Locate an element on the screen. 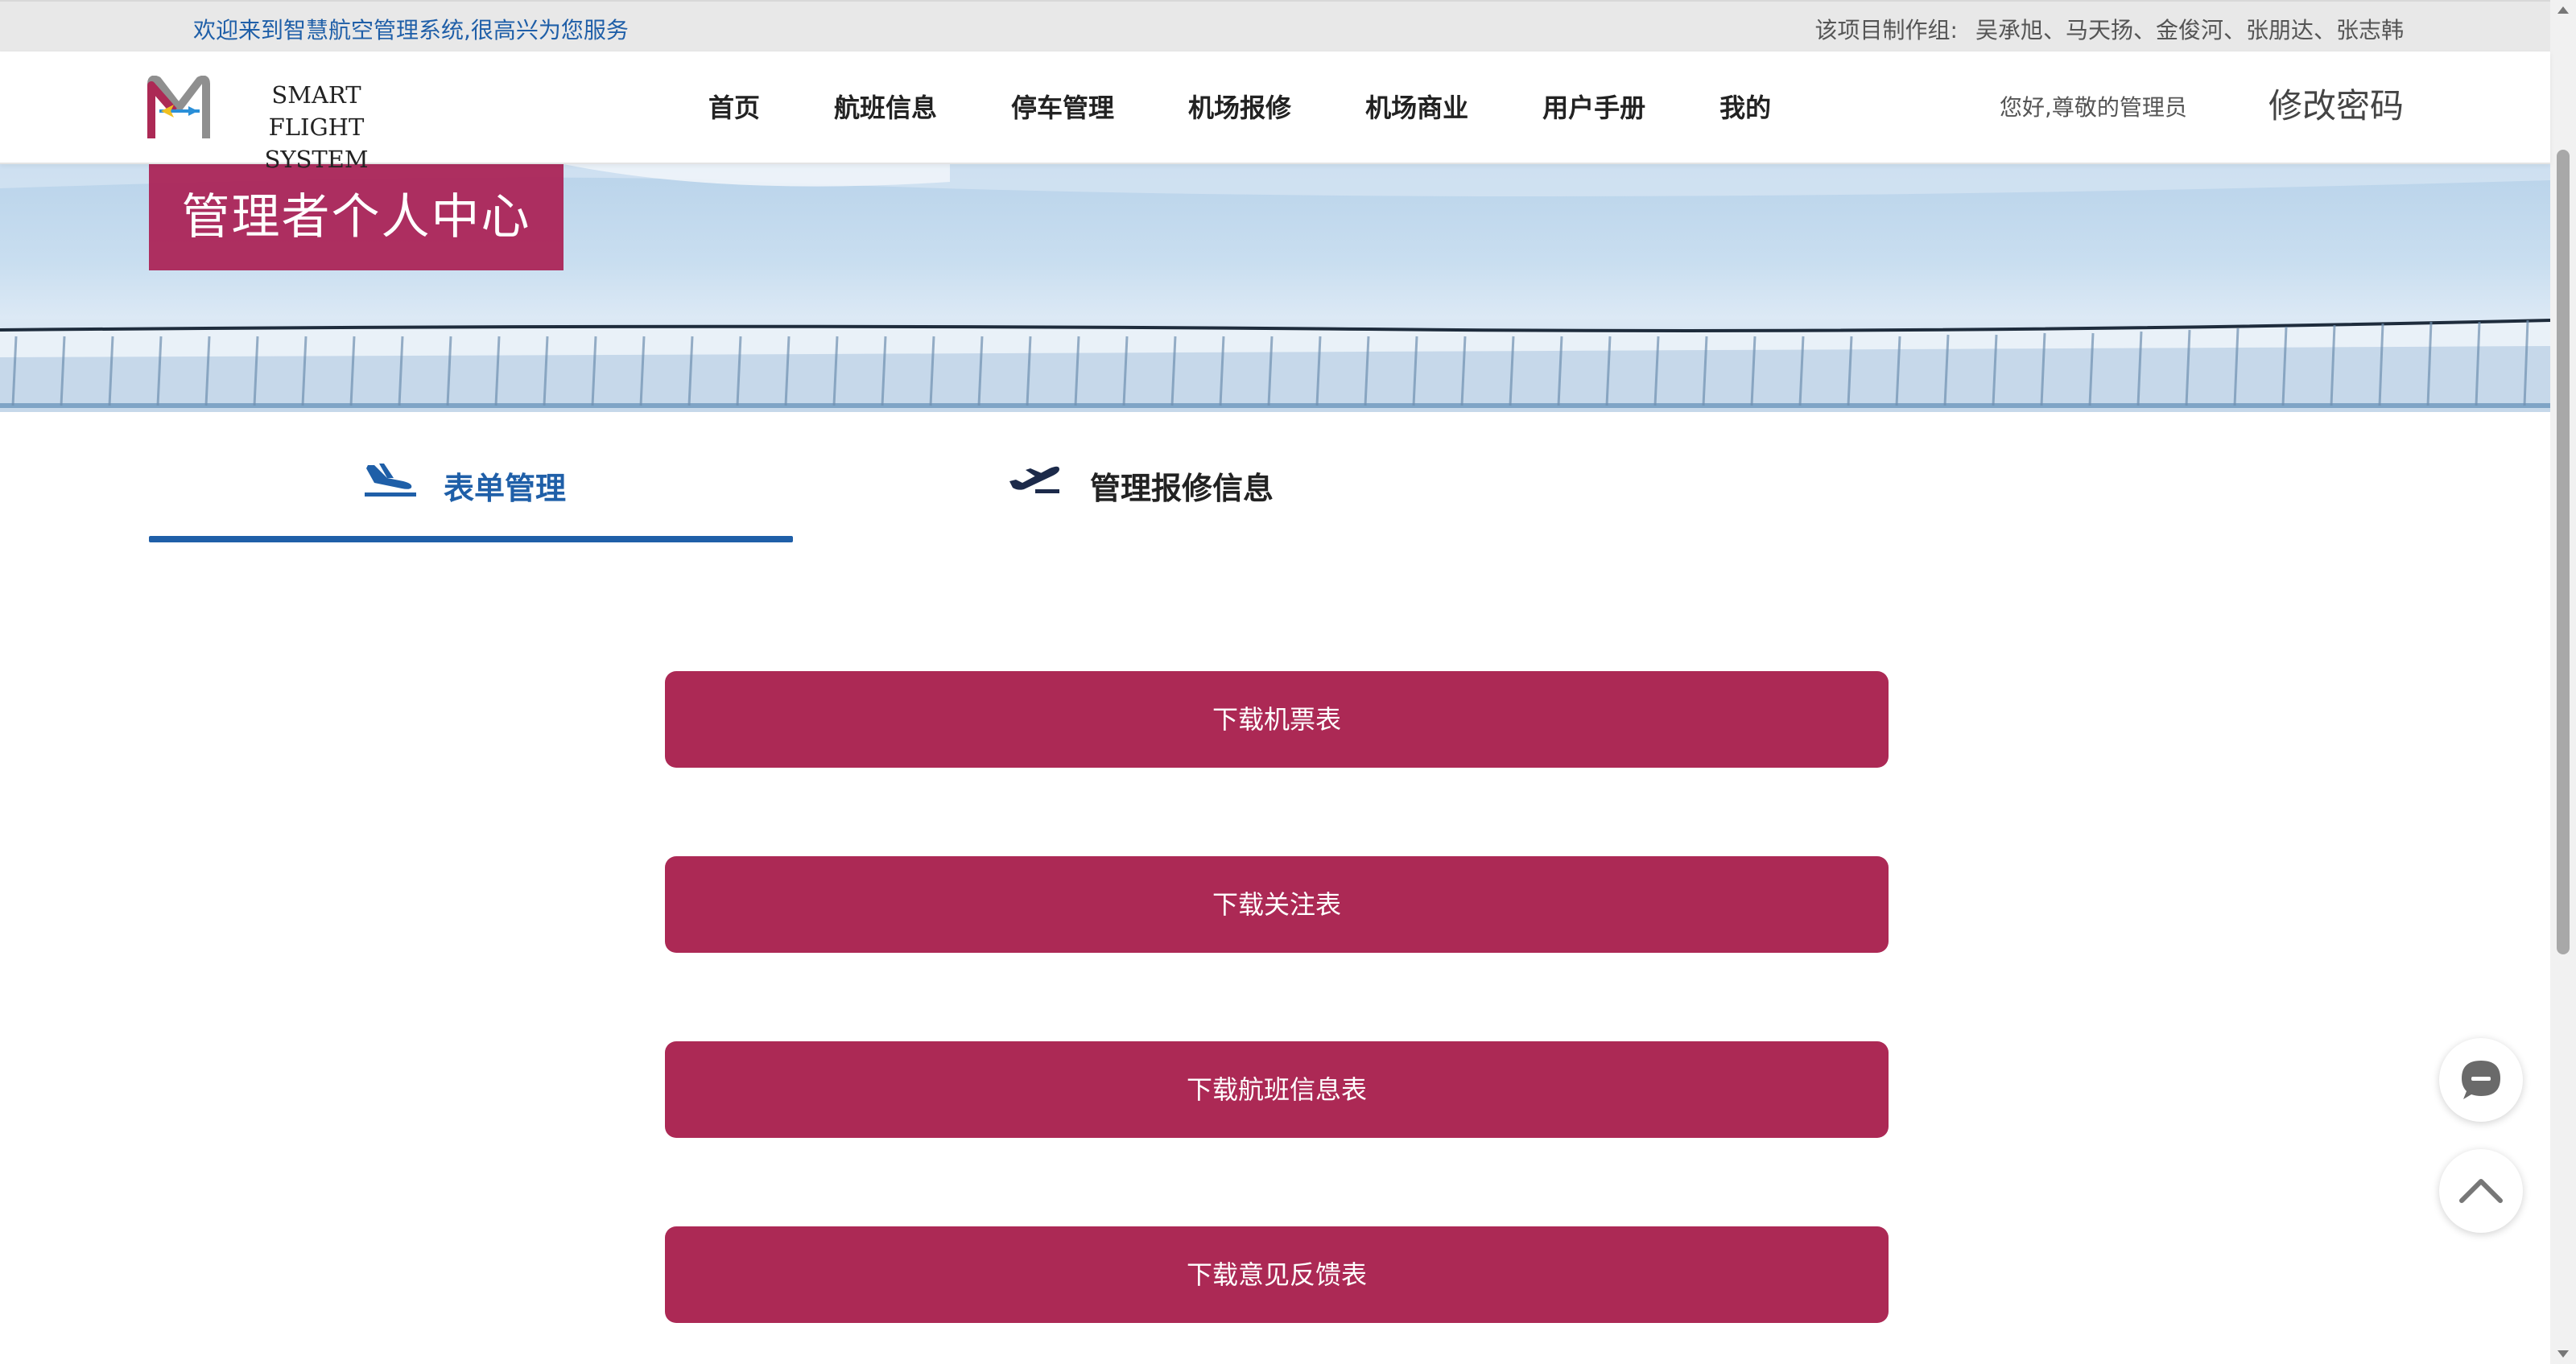  logo-text: SMART FLIGHT SYSTEM is located at coordinates (316, 127).